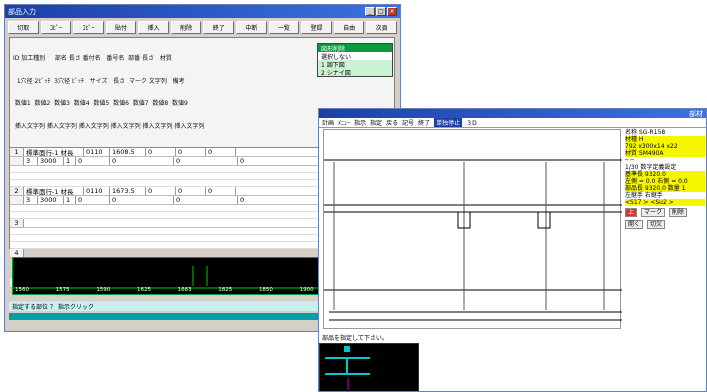 Image resolution: width=707 pixels, height=392 pixels. I want to click on prop-line: ─ ─, so click(630, 160).